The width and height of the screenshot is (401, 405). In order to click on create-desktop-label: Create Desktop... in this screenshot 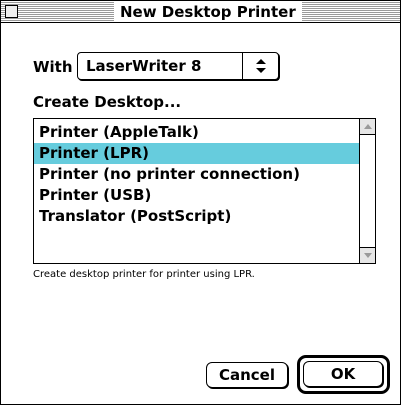, I will do `click(107, 102)`.